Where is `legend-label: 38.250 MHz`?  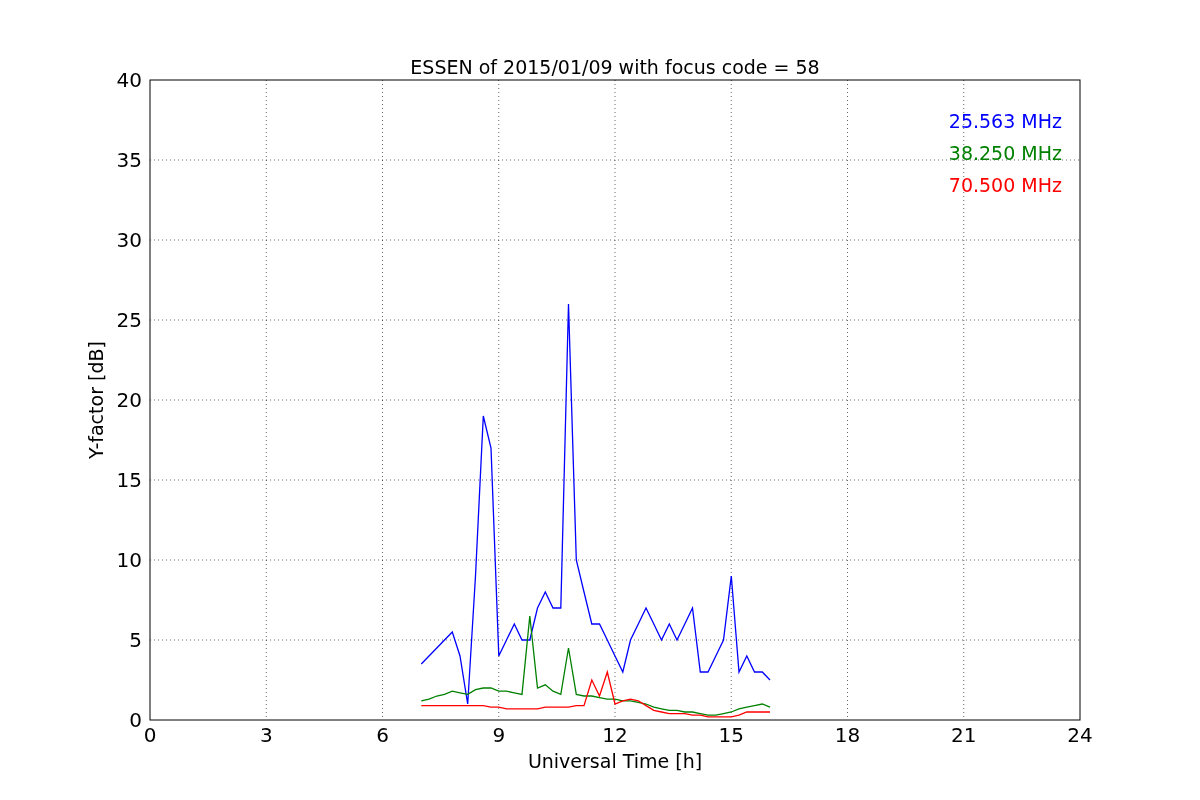
legend-label: 38.250 MHz is located at coordinates (1005, 153).